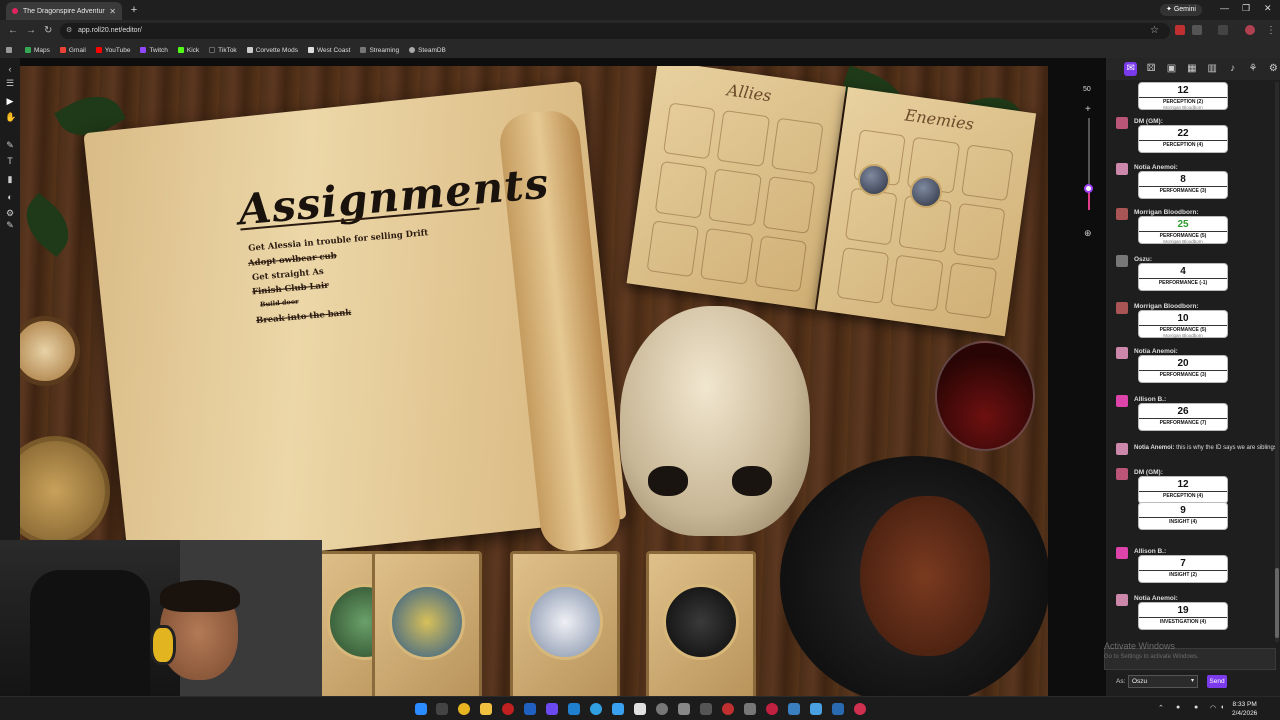  I want to click on roll-value: 26, so click(1183, 412).